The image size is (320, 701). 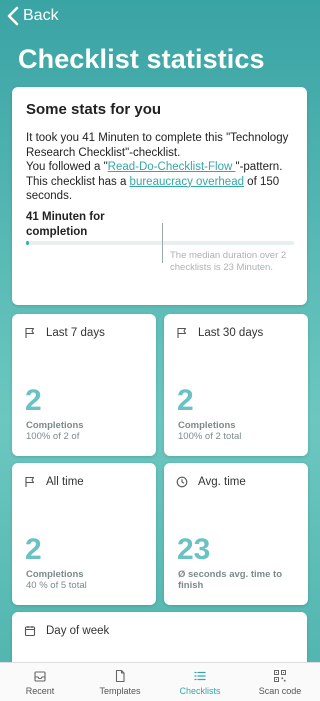 What do you see at coordinates (84, 385) in the screenshot?
I see `stat-tile-last-7-days: Last 7 days 2 Completions 100% of 2 of` at bounding box center [84, 385].